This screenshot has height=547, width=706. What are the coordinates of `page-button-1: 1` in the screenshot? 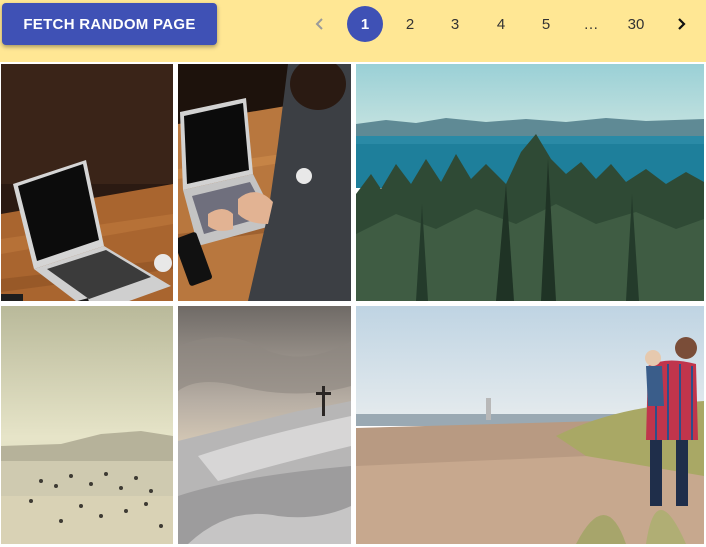 It's located at (365, 24).